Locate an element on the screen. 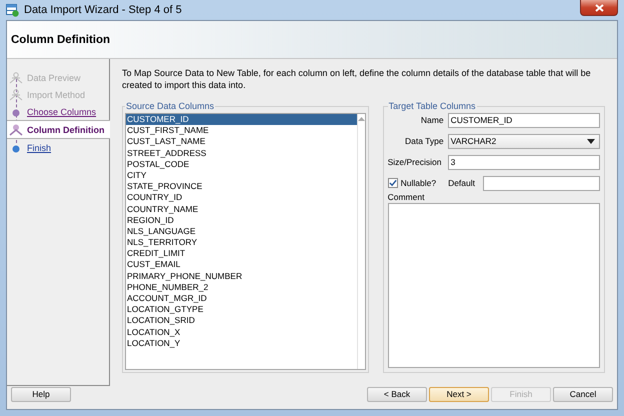 The height and width of the screenshot is (416, 624). instructions-text: To Map Source Data to New Table, for each column on left, define the column details of the database table that will be created to import this data into. is located at coordinates (357, 79).